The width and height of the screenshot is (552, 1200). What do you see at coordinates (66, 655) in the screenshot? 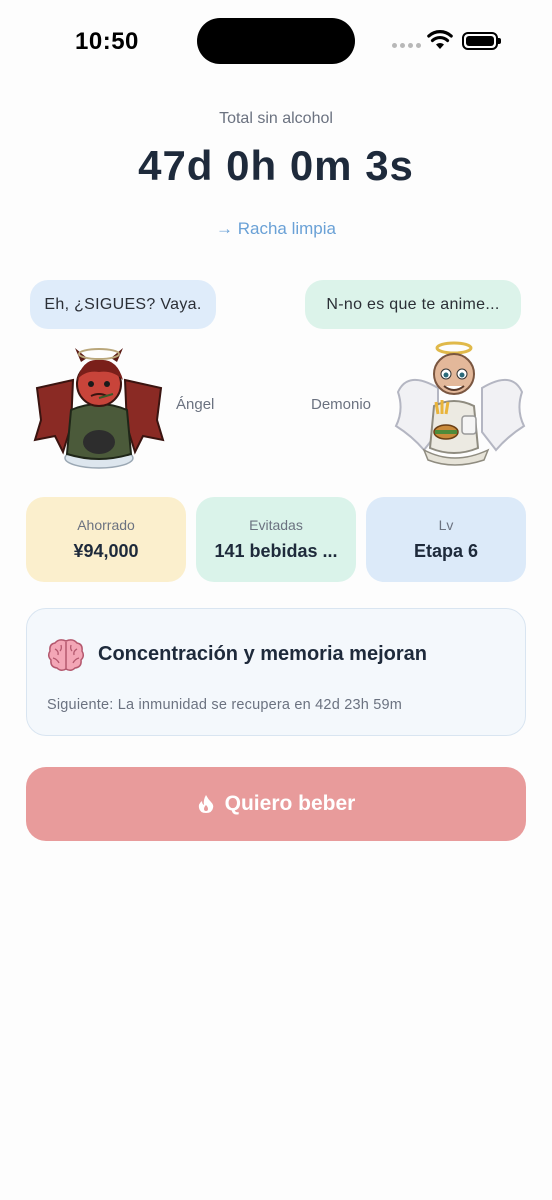
I see `brain-icon` at bounding box center [66, 655].